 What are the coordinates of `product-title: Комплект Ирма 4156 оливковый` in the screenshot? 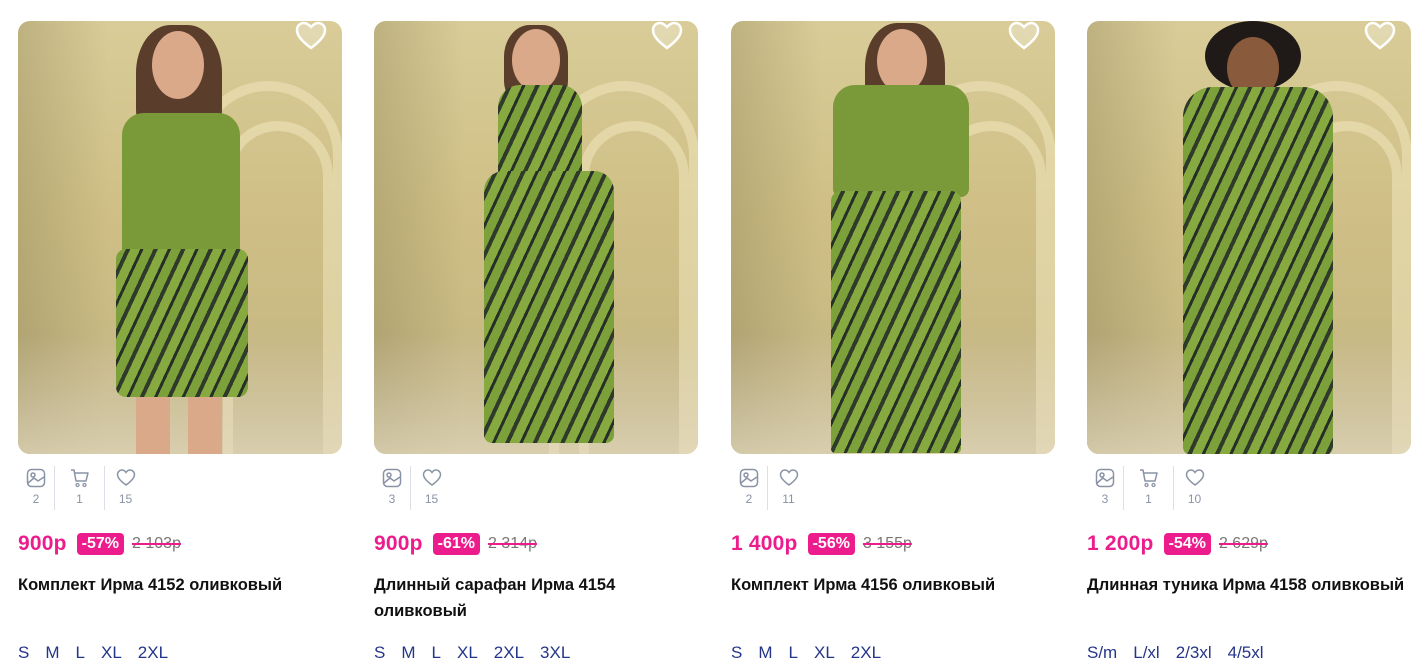 It's located at (891, 585).